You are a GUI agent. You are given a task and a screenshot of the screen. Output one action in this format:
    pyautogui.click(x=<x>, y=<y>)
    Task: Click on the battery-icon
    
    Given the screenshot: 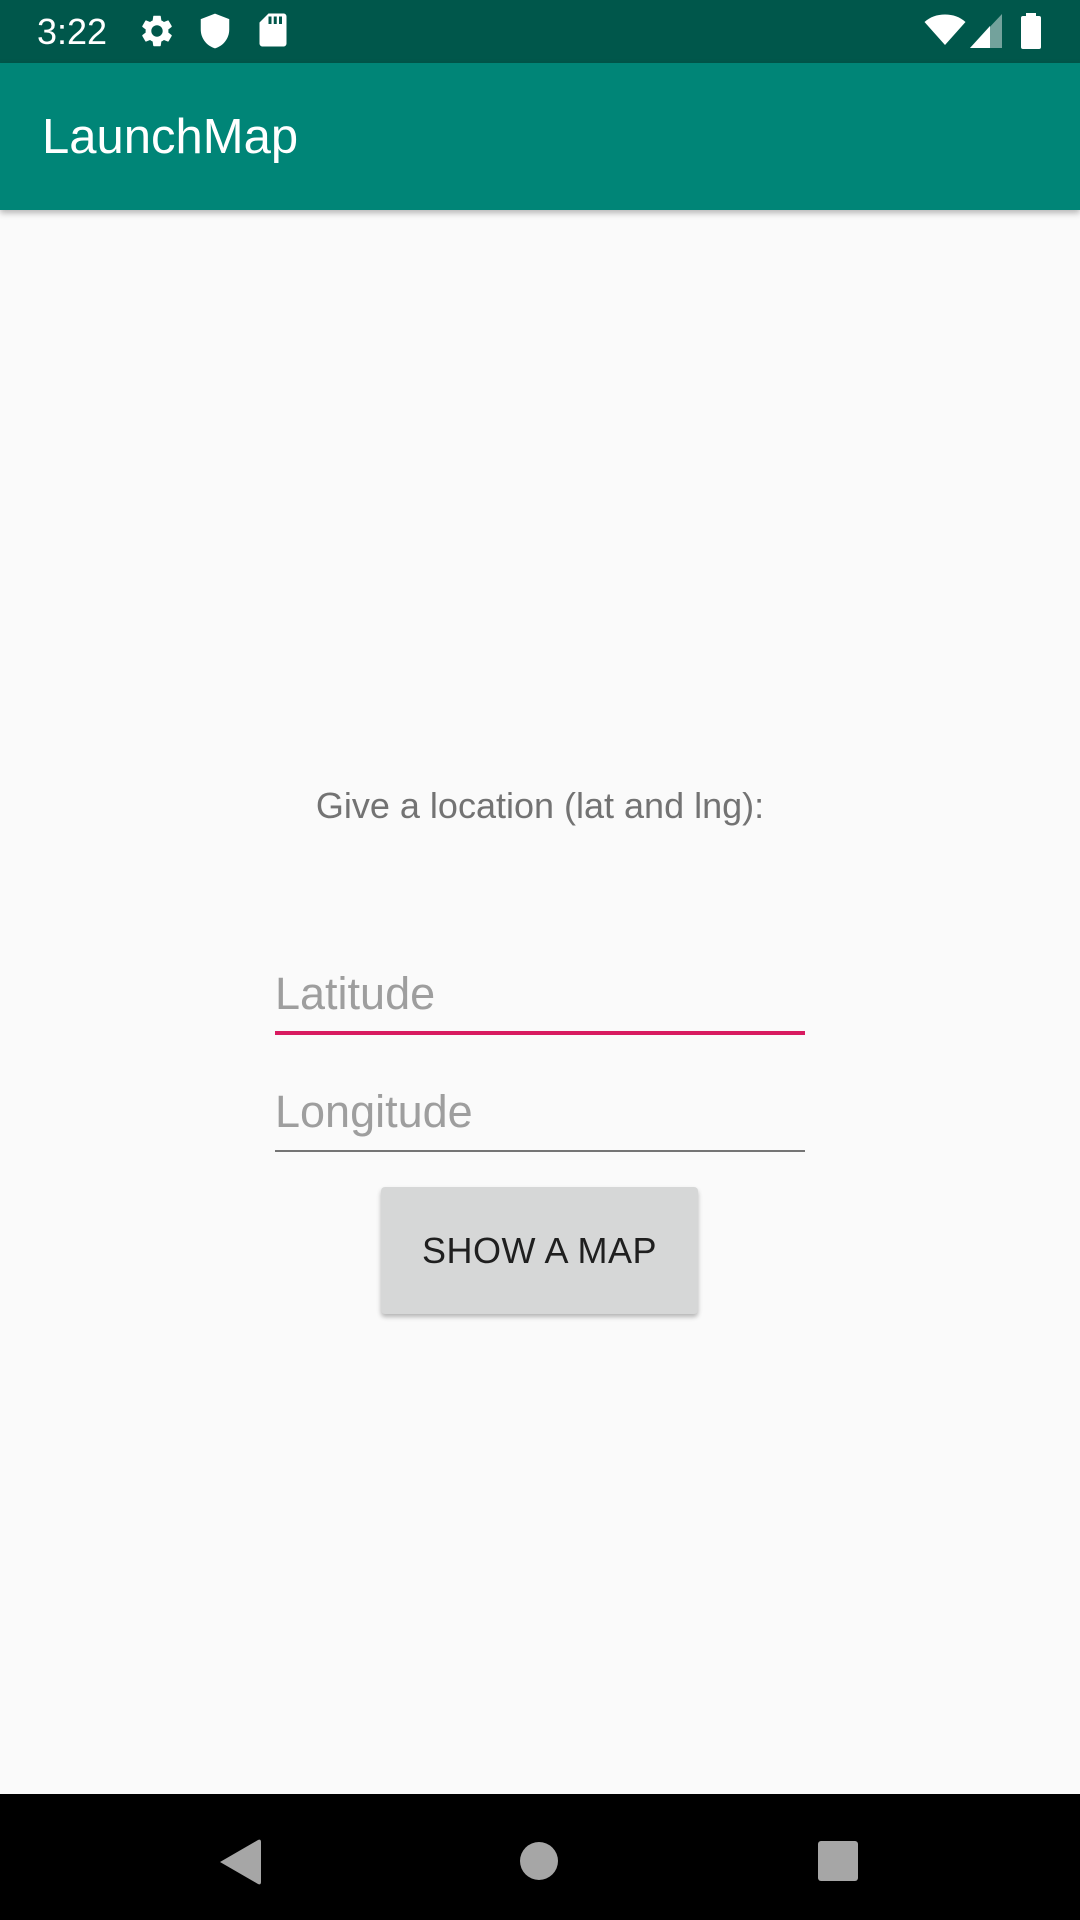 What is the action you would take?
    pyautogui.click(x=1031, y=33)
    